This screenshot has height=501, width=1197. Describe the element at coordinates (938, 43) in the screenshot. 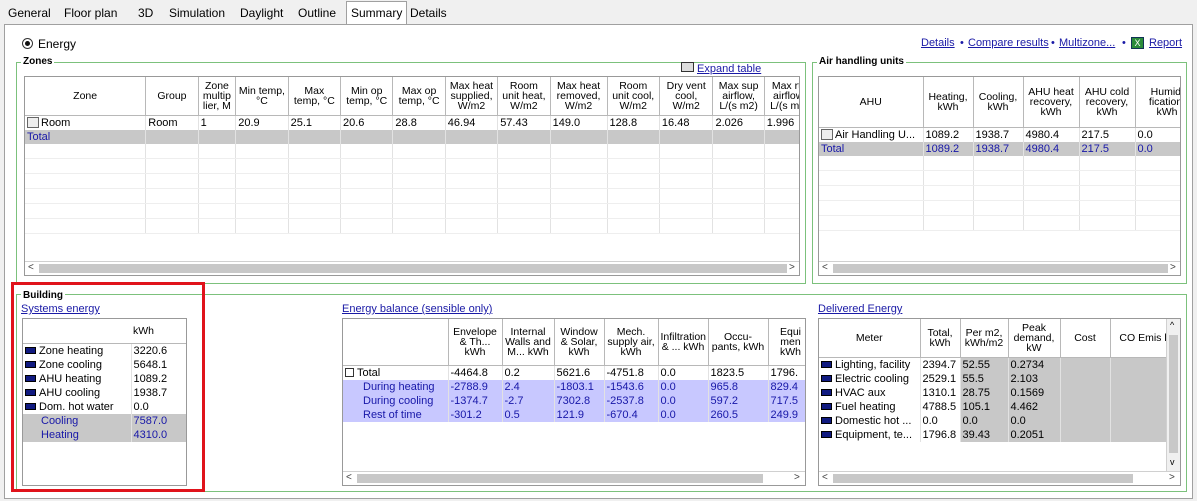

I see `details-link: Details` at that location.